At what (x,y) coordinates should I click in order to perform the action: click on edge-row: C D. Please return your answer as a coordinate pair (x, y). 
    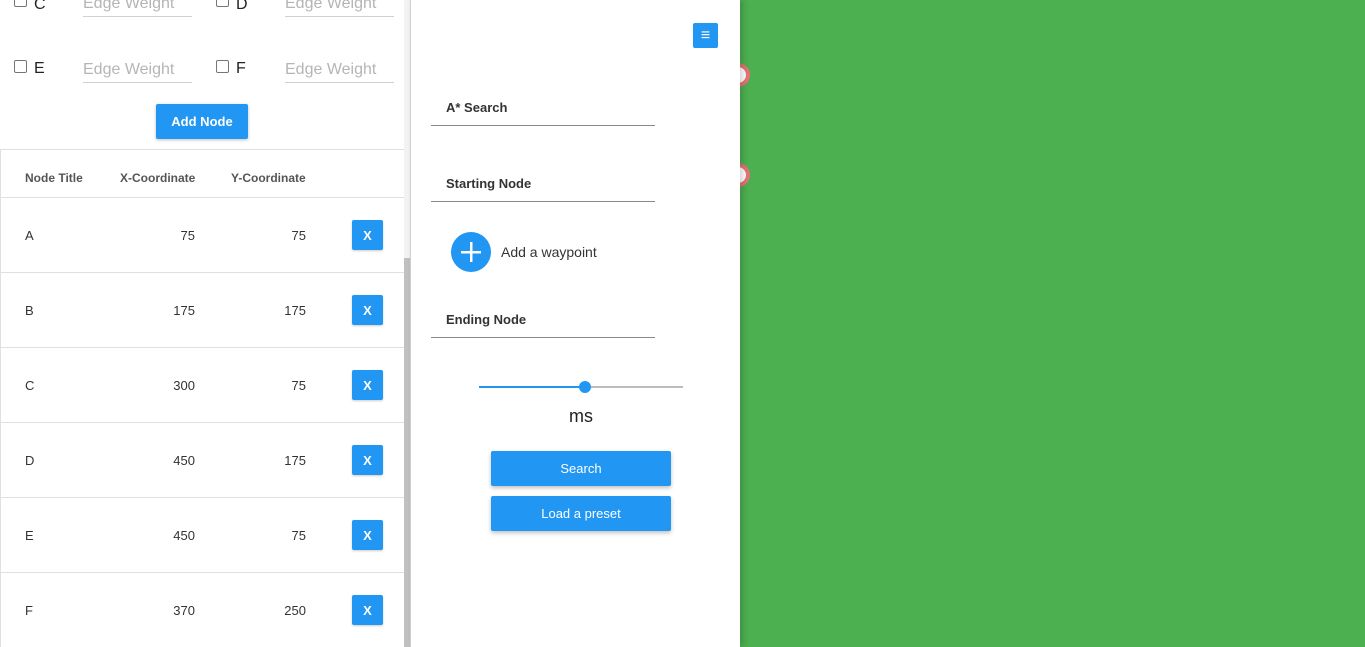
    Looking at the image, I should click on (202, 13).